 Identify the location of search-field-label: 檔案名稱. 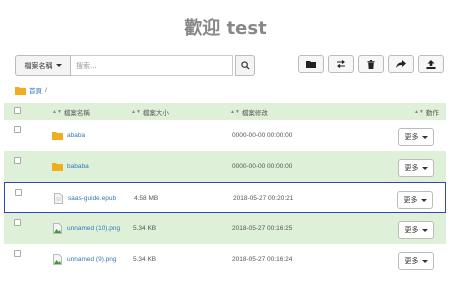
(38, 66).